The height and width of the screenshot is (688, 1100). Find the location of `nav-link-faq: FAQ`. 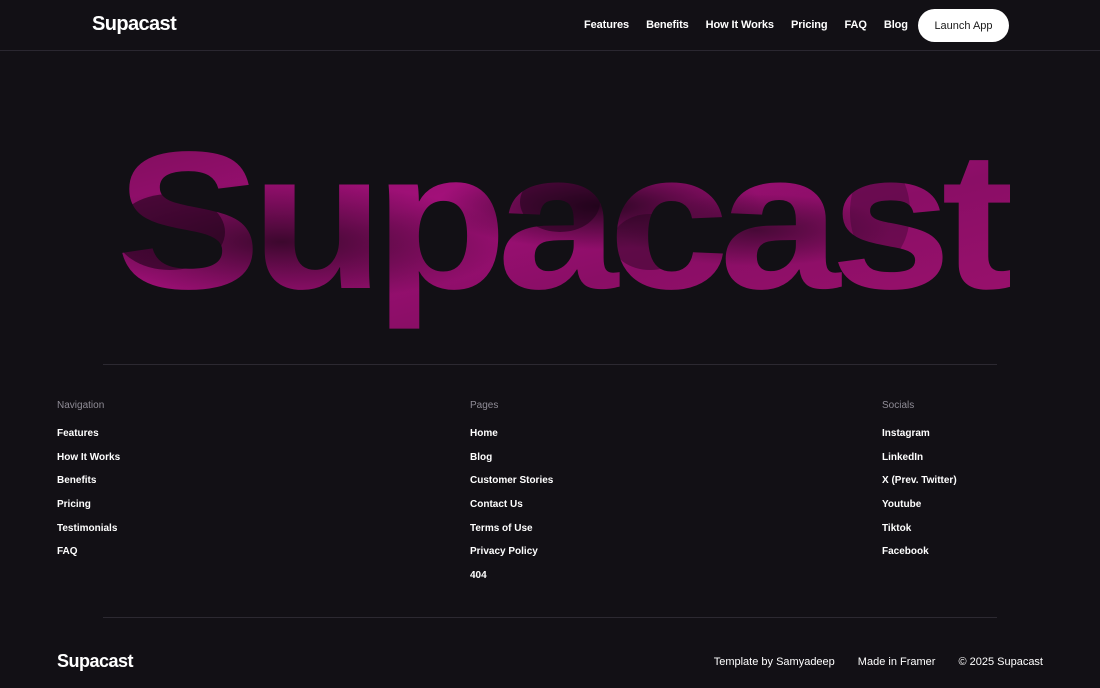

nav-link-faq: FAQ is located at coordinates (856, 25).